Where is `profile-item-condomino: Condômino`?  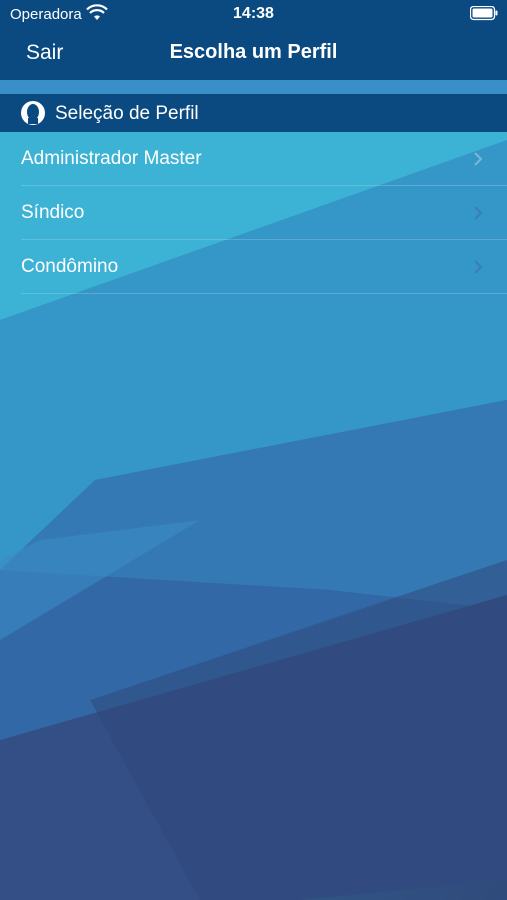
profile-item-condomino: Condômino is located at coordinates (253, 267).